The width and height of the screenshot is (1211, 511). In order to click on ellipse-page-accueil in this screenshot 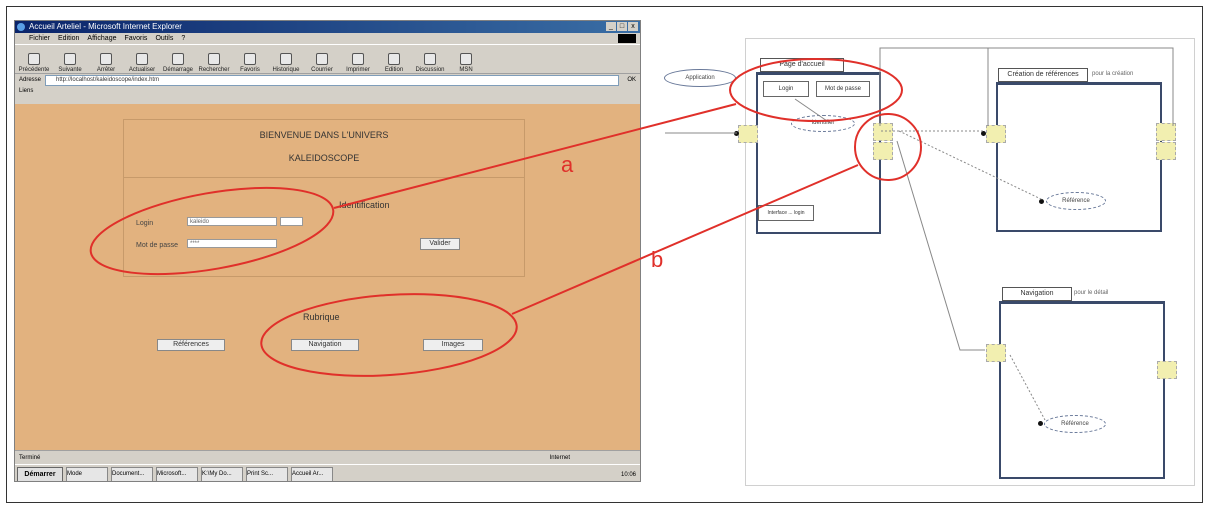, I will do `click(816, 90)`.